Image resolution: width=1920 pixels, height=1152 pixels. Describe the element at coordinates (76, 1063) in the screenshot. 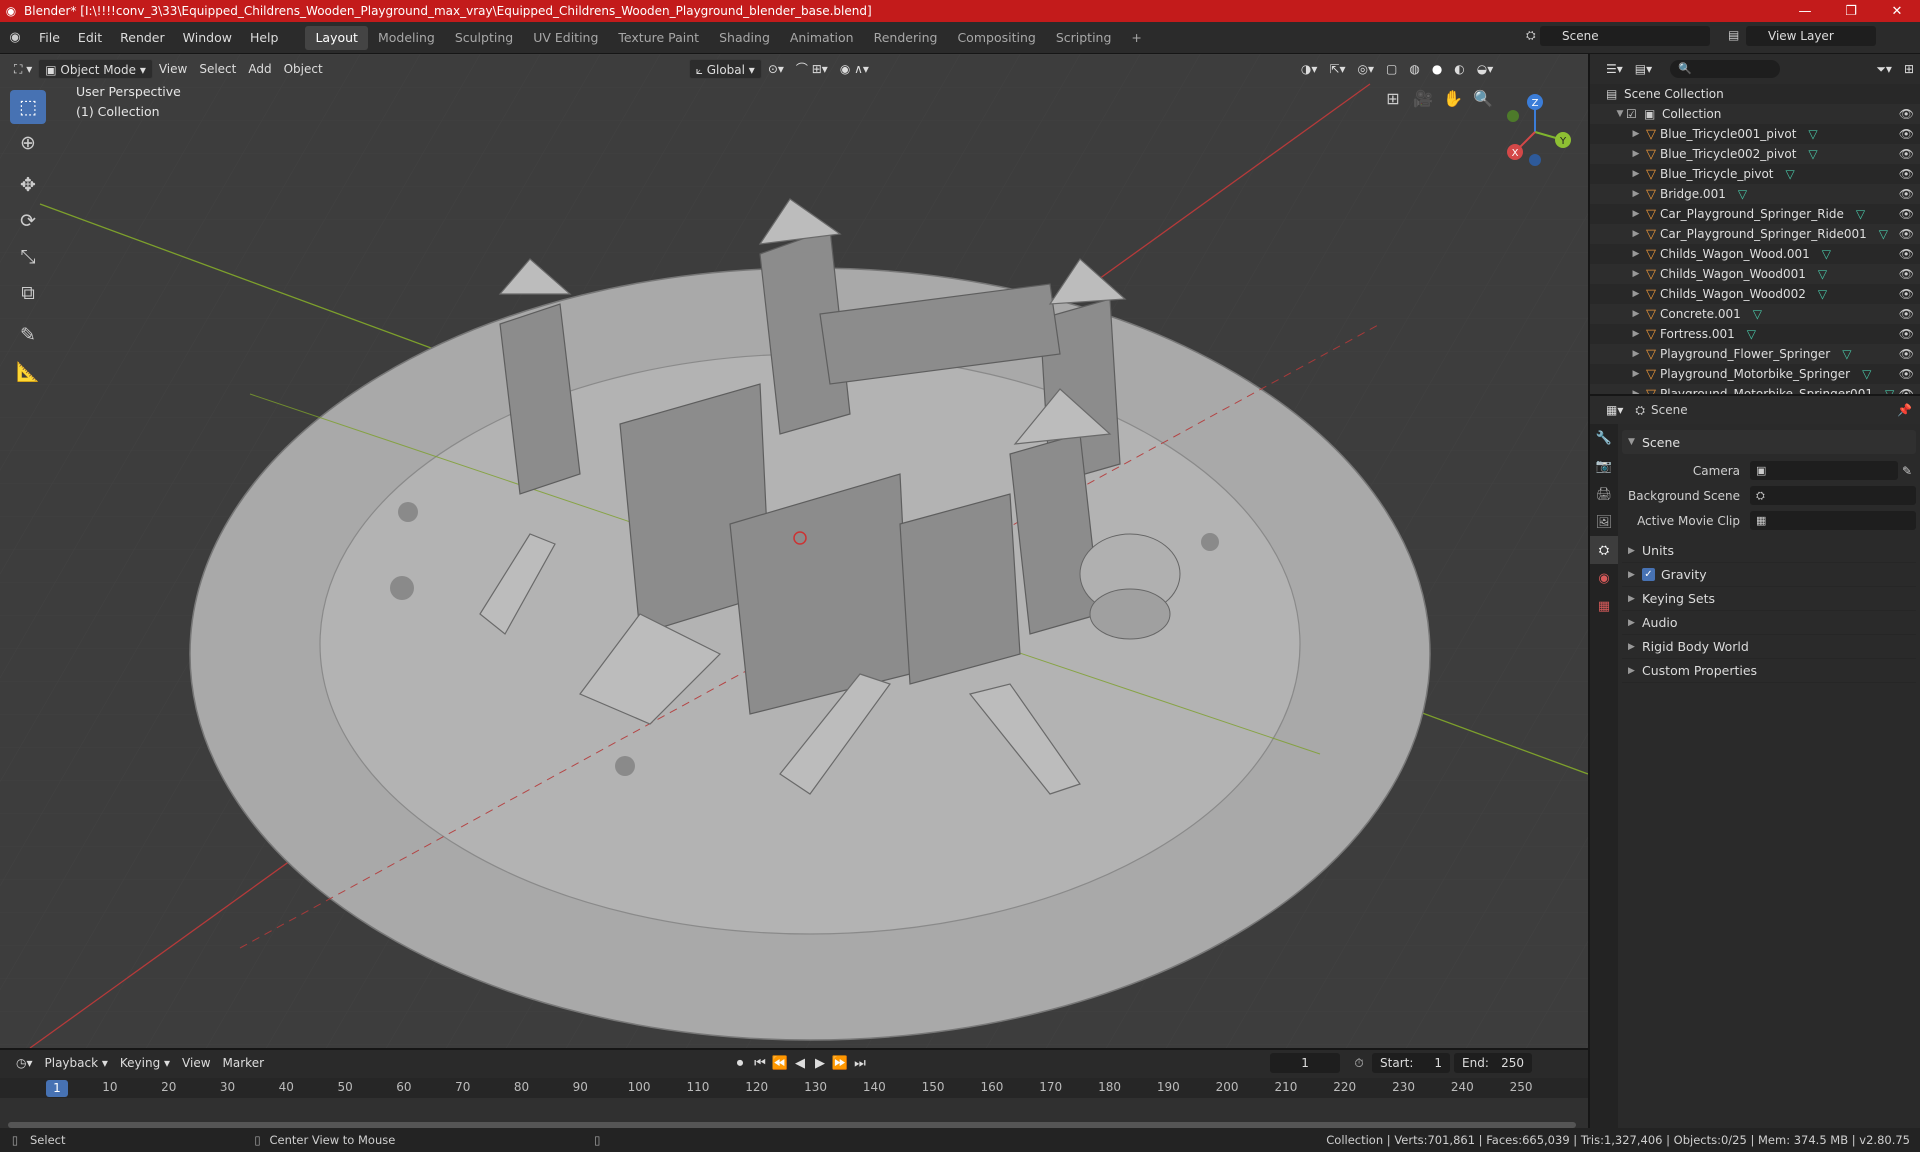

I see `menu-playback: Playback ▾` at that location.